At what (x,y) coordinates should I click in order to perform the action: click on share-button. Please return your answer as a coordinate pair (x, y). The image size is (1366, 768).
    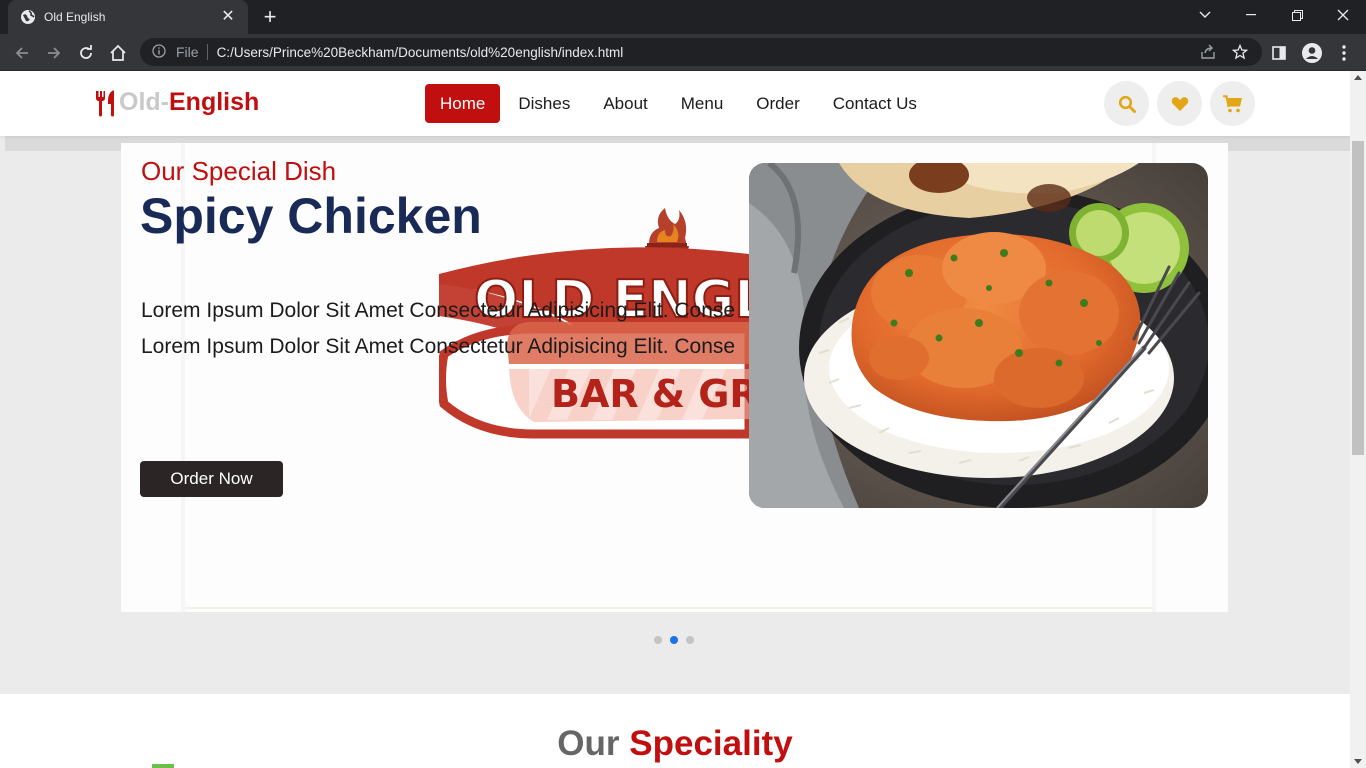
    Looking at the image, I should click on (1208, 52).